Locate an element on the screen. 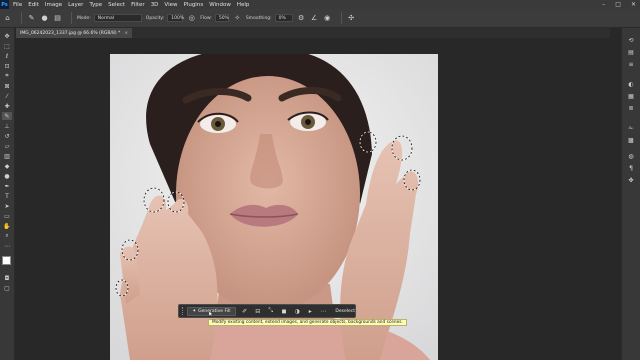 The width and height of the screenshot is (640, 360). menu-type: Type is located at coordinates (95, 5).